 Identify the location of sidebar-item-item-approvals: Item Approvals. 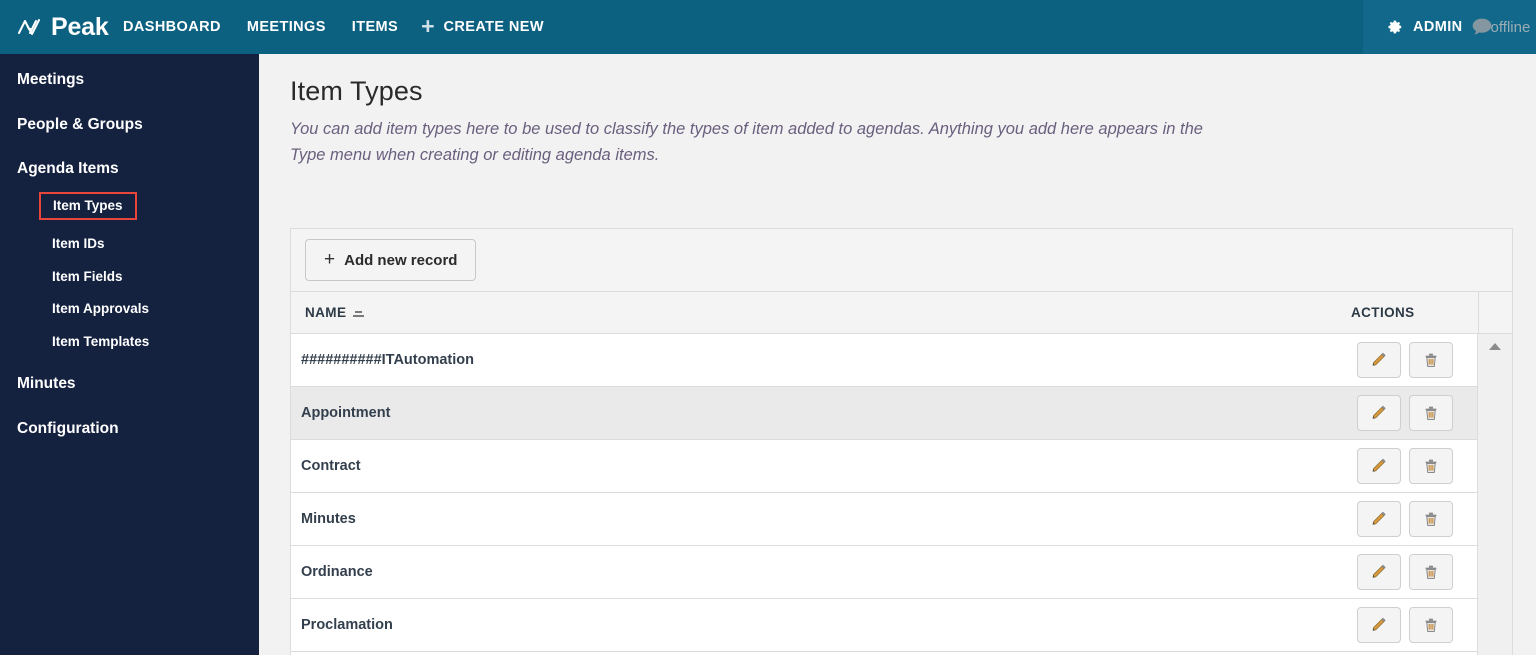
(129, 299).